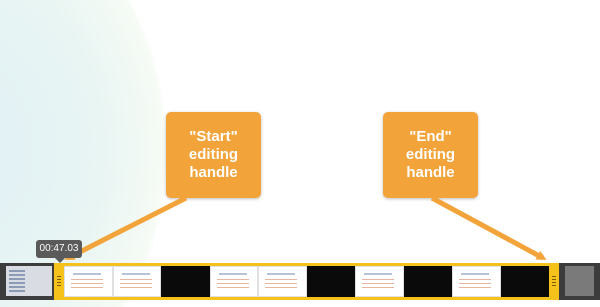 This screenshot has width=600, height=307. I want to click on end-handle-callout: "End" editing handle, so click(430, 155).